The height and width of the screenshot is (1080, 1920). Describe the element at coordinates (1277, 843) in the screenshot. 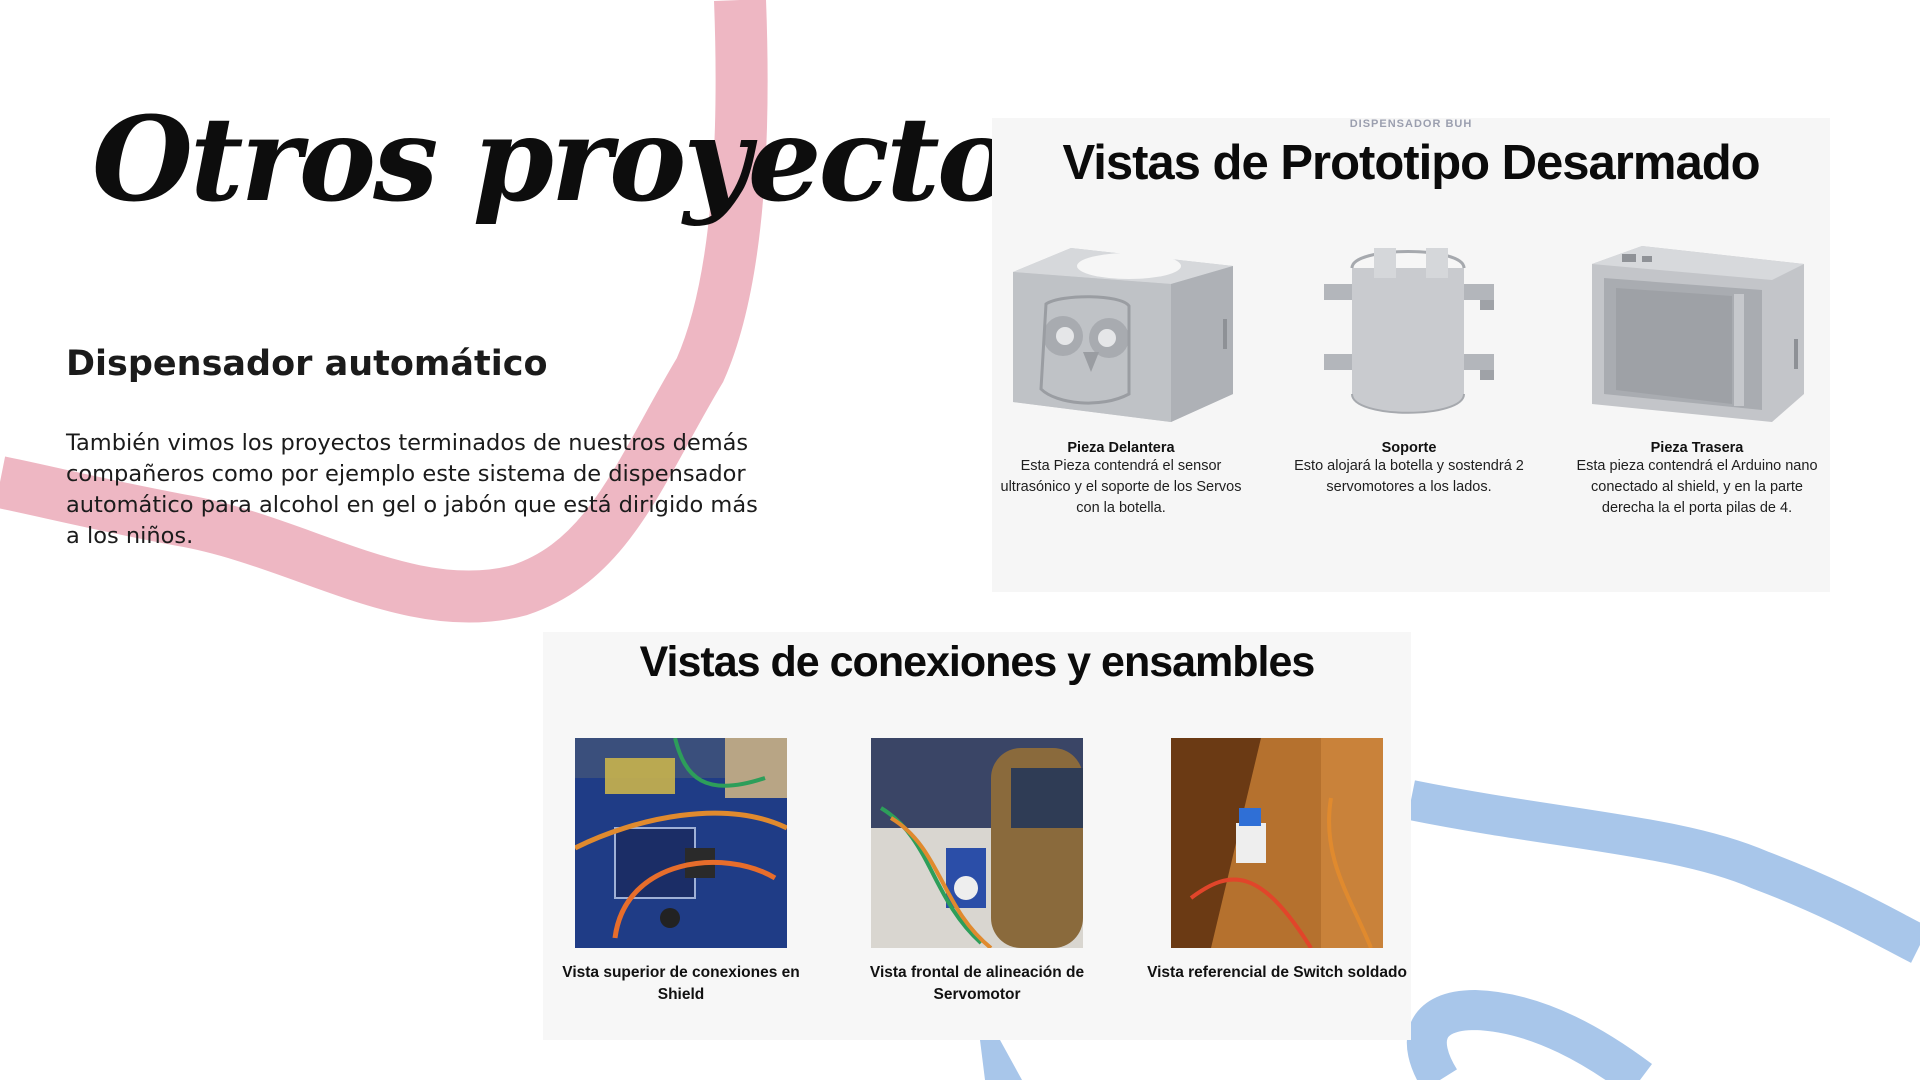

I see `soldered-switch-photo-icon` at that location.